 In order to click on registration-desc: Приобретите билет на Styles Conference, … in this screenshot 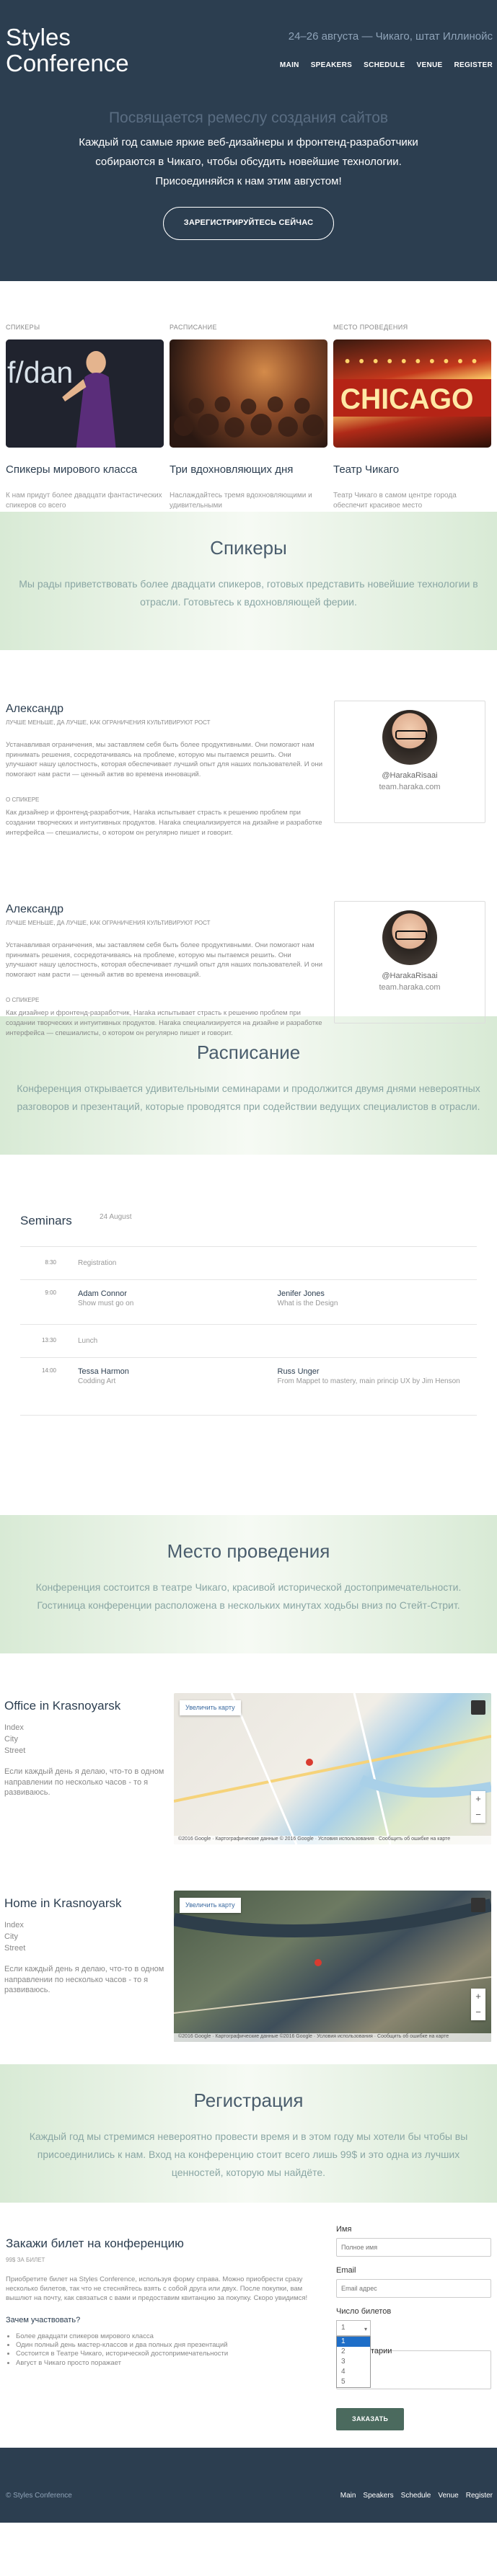, I will do `click(157, 2288)`.